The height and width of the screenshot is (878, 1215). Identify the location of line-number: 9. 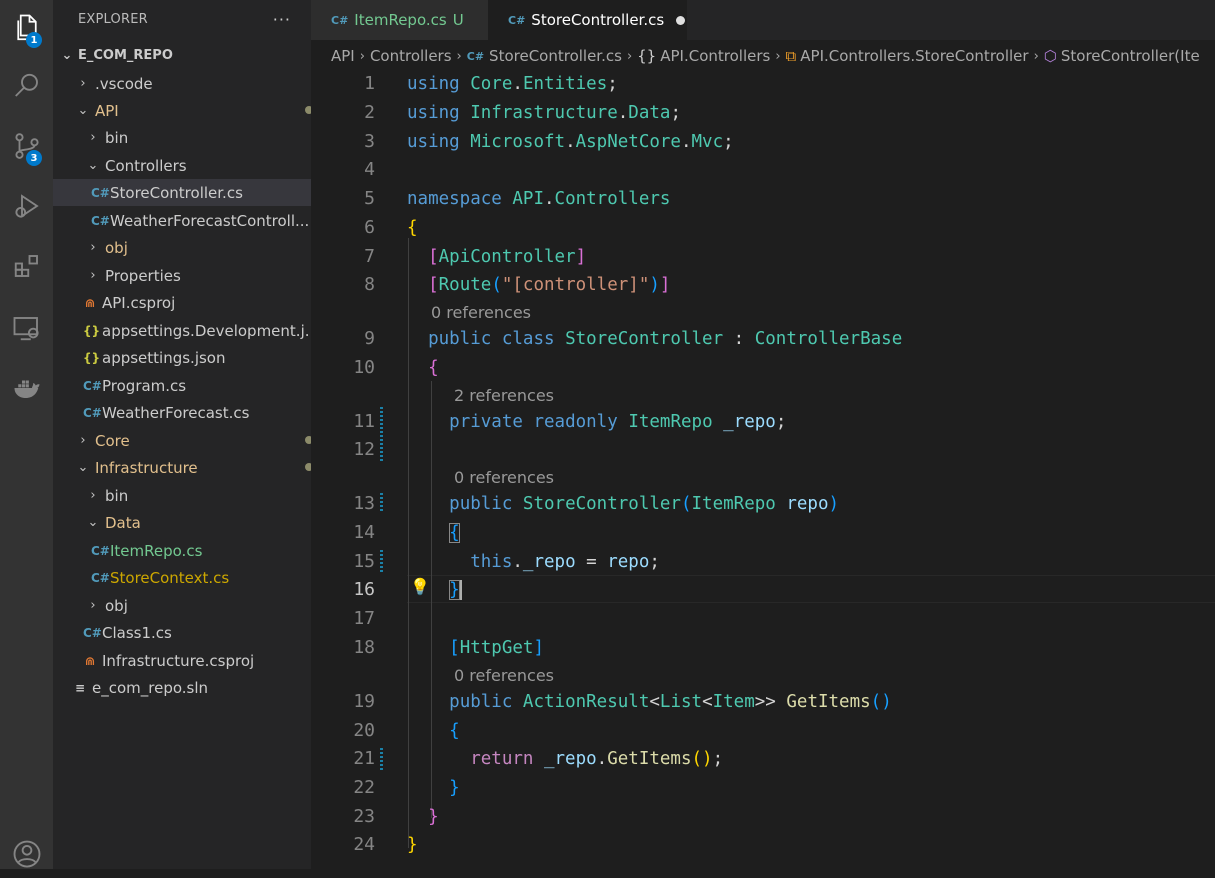
(369, 338).